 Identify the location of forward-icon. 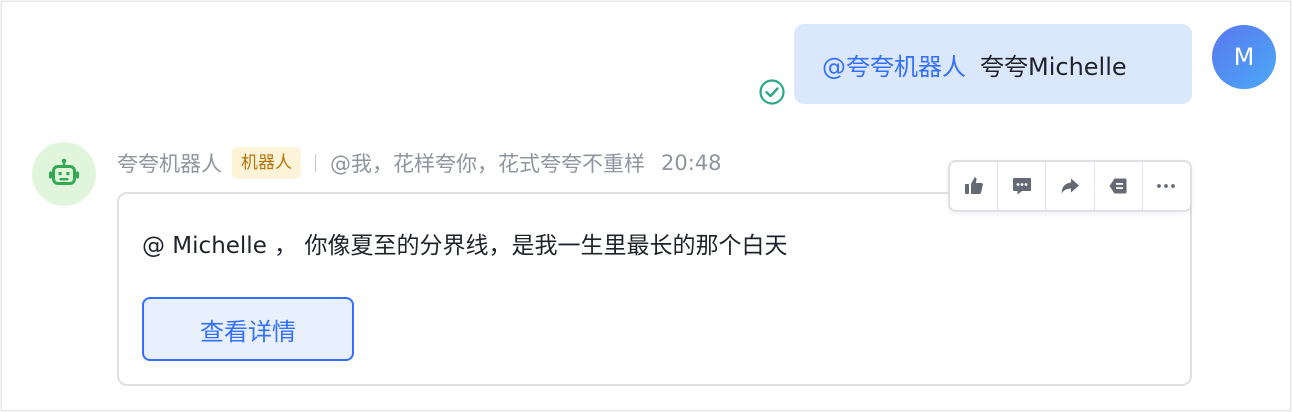
(1070, 186).